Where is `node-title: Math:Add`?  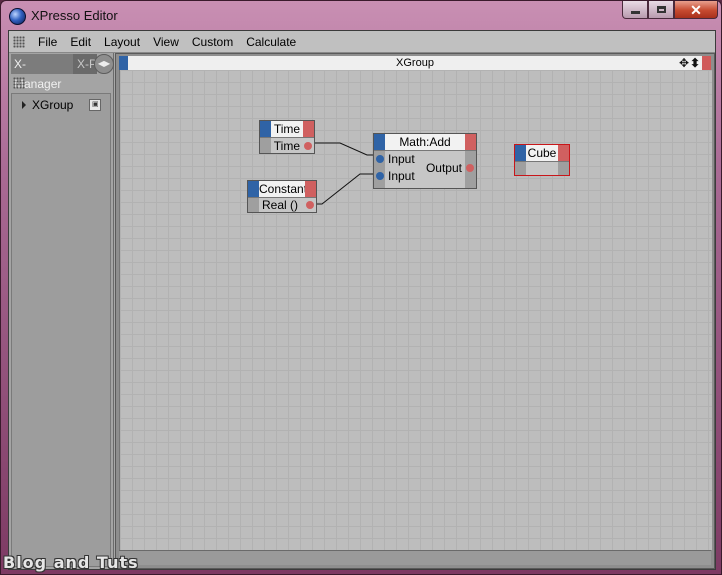 node-title: Math:Add is located at coordinates (425, 142).